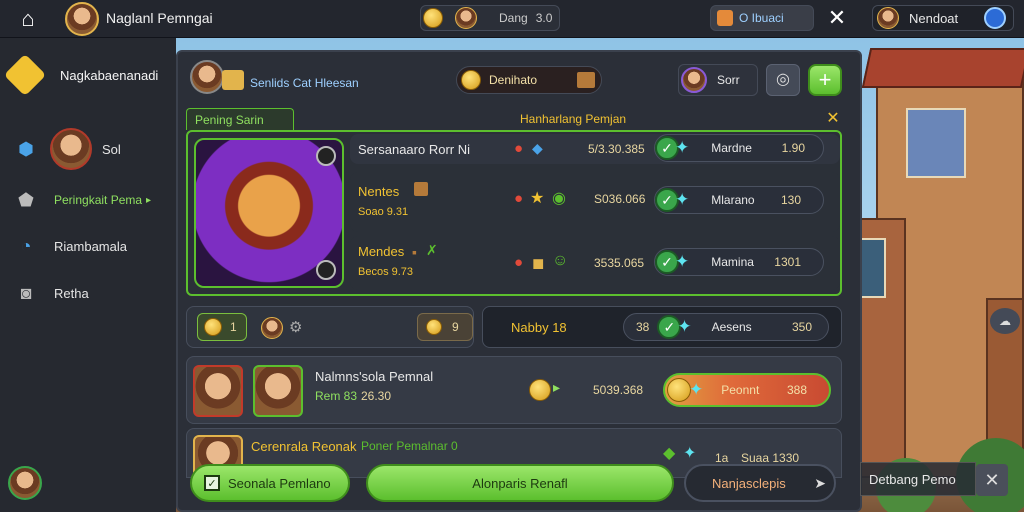  What do you see at coordinates (560, 260) in the screenshot?
I see `smile-icon: ☺` at bounding box center [560, 260].